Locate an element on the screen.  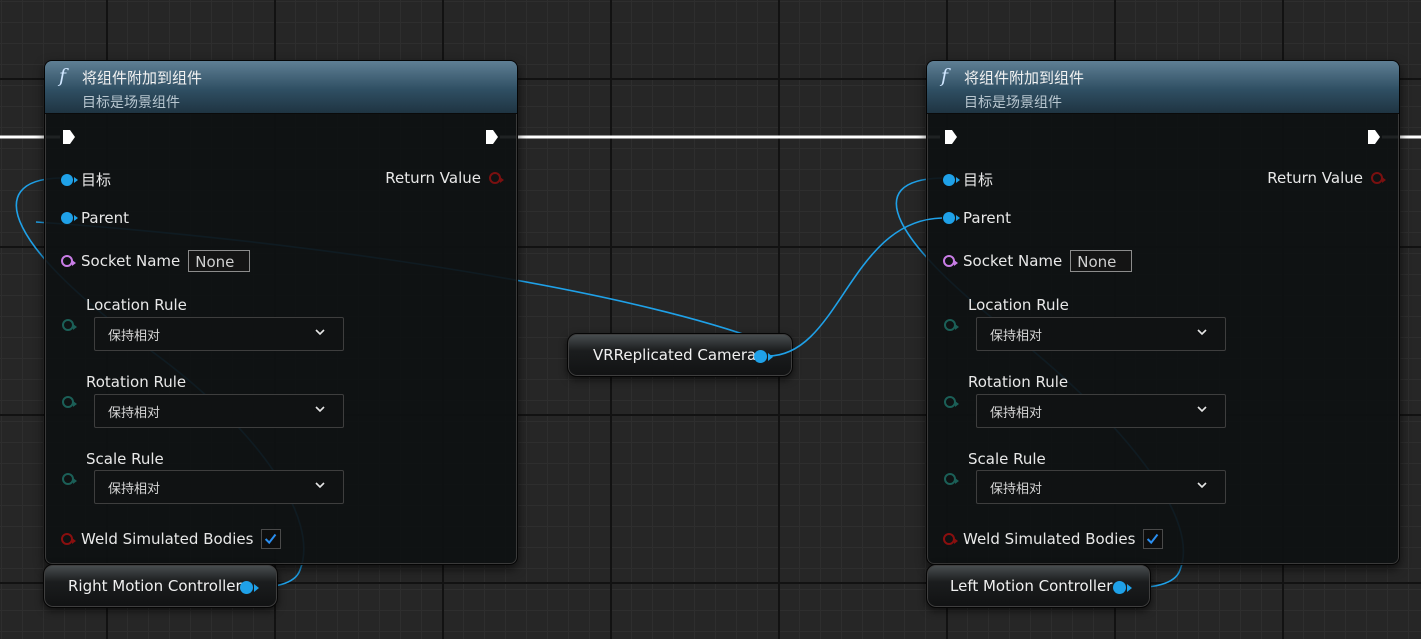
wire-camera-to-node2-parent is located at coordinates (855, 287).